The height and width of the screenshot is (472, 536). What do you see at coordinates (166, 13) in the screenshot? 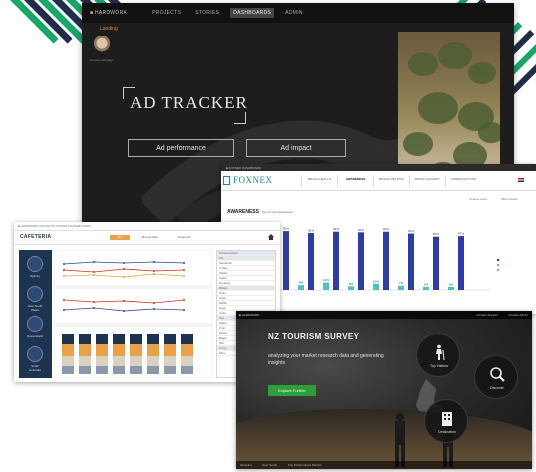
I see `nav-item-projects: PROJECTS` at bounding box center [166, 13].